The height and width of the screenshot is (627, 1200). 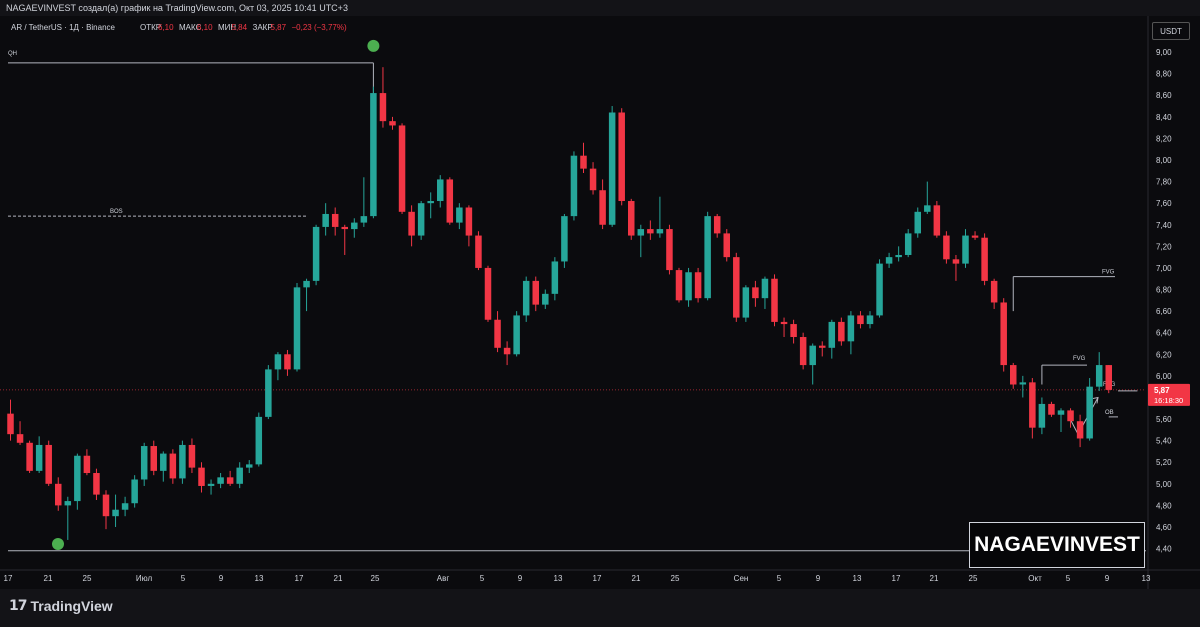 What do you see at coordinates (61, 606) in the screenshot?
I see `tradingview-logo: 17 TradingView` at bounding box center [61, 606].